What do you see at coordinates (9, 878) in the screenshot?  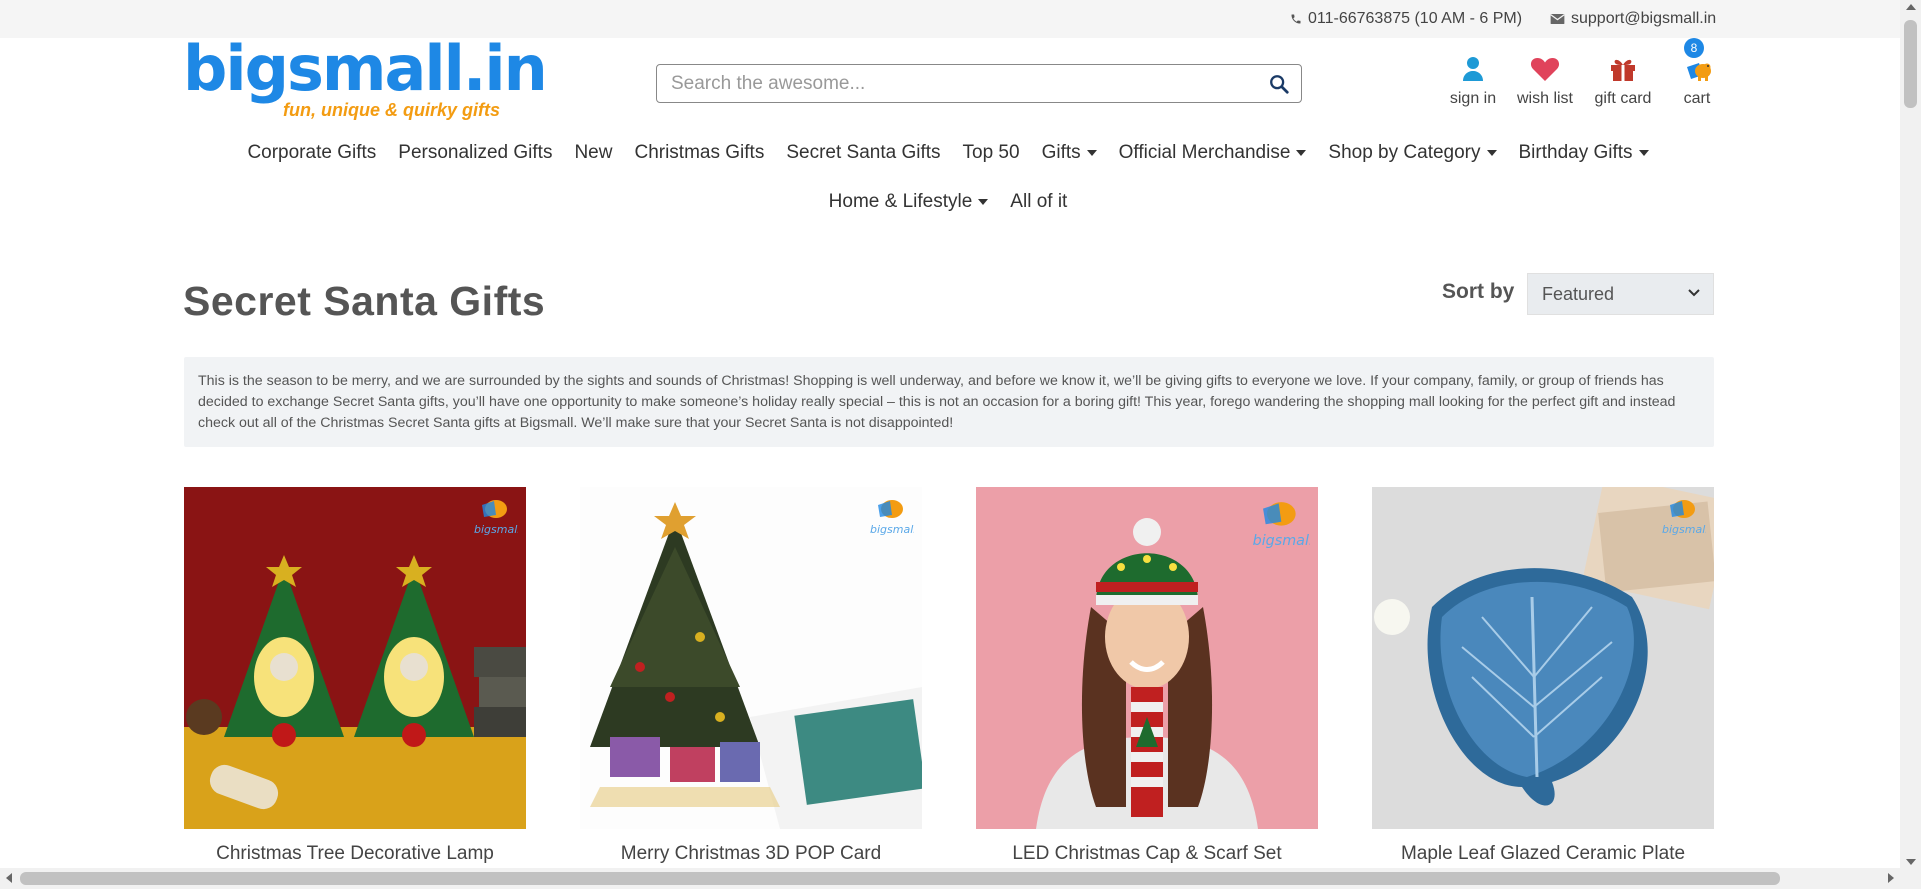 I see `scroll-left-arrow-icon` at bounding box center [9, 878].